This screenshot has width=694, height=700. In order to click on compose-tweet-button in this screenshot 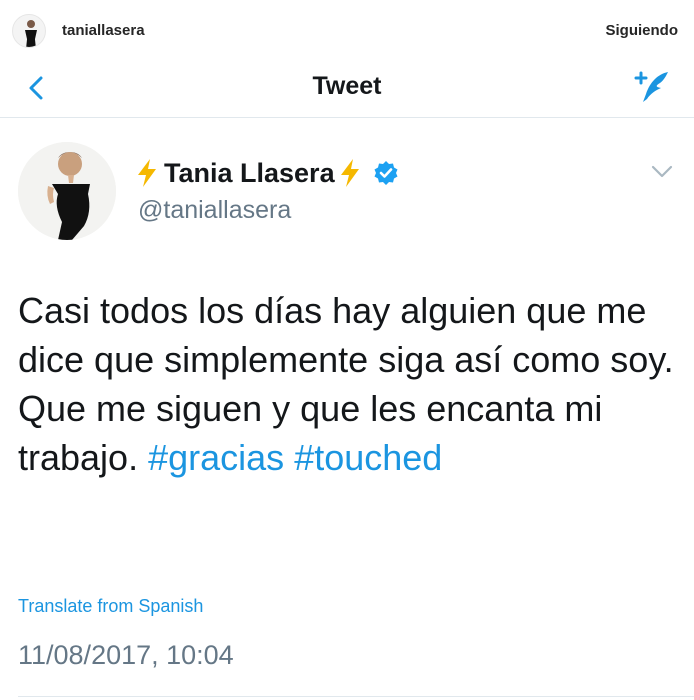, I will do `click(652, 88)`.